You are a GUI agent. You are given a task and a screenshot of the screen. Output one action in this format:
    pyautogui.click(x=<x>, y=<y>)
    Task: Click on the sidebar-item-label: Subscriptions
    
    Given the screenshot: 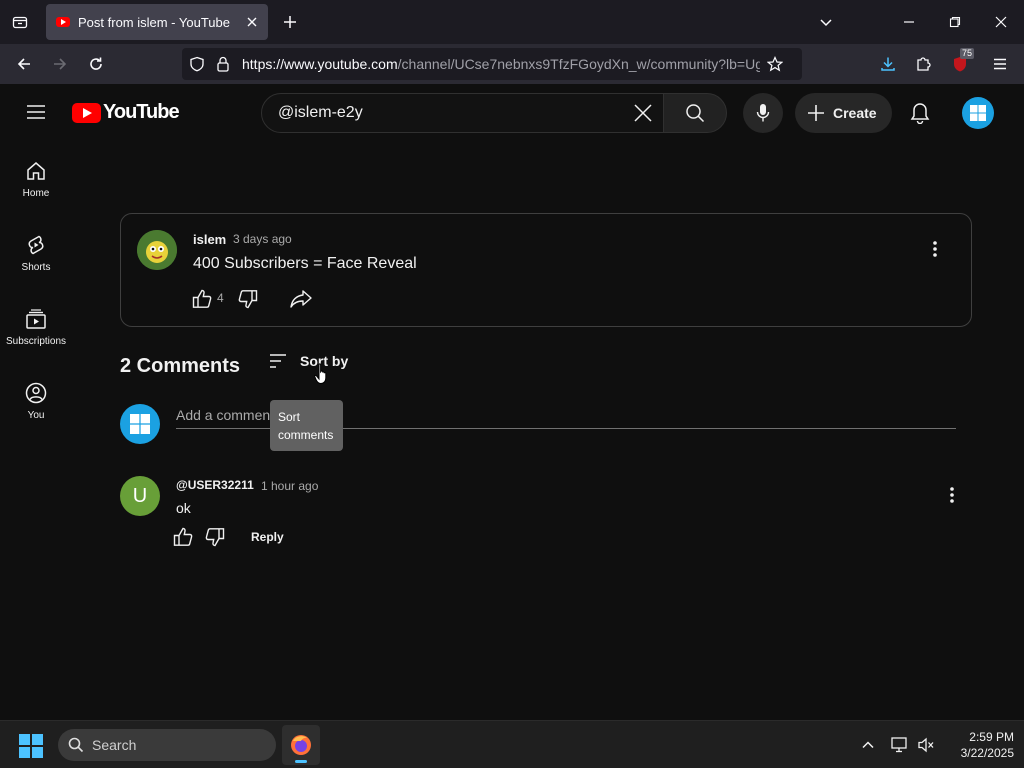 What is the action you would take?
    pyautogui.click(x=36, y=341)
    